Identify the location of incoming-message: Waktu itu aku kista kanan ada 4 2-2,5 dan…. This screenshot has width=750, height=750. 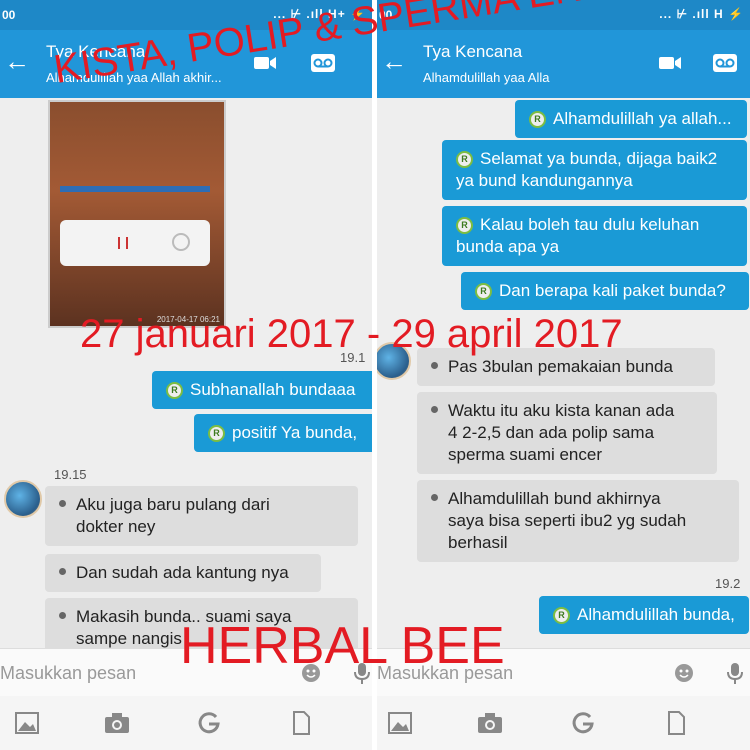
(567, 433).